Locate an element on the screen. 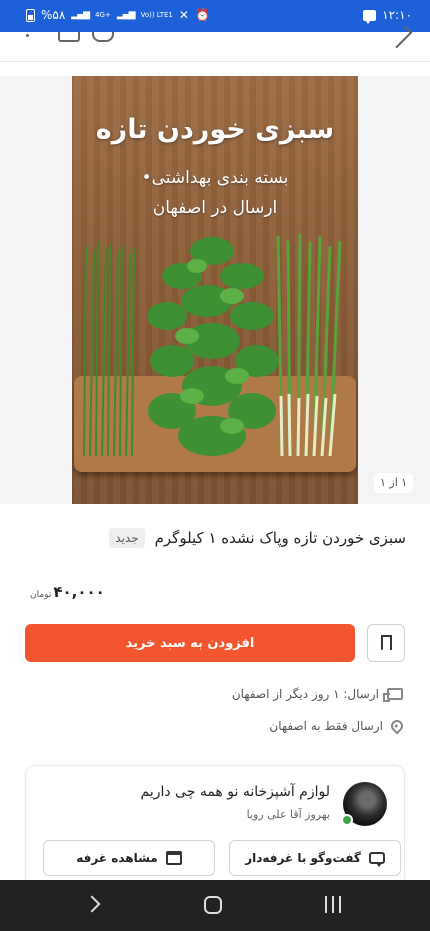 This screenshot has width=430, height=931. image-counter: ۱ از ۱ is located at coordinates (394, 483).